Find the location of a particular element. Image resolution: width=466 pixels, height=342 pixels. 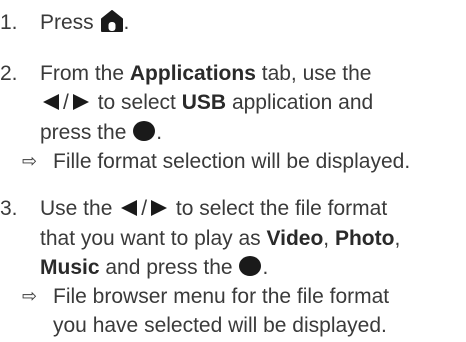

home-icon is located at coordinates (112, 25).